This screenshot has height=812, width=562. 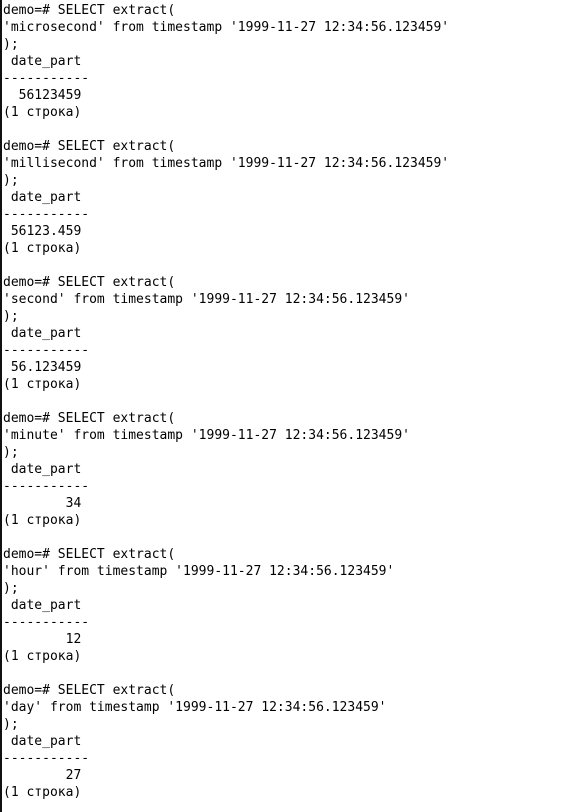 What do you see at coordinates (42, 639) in the screenshot?
I see `terminal-line: 12` at bounding box center [42, 639].